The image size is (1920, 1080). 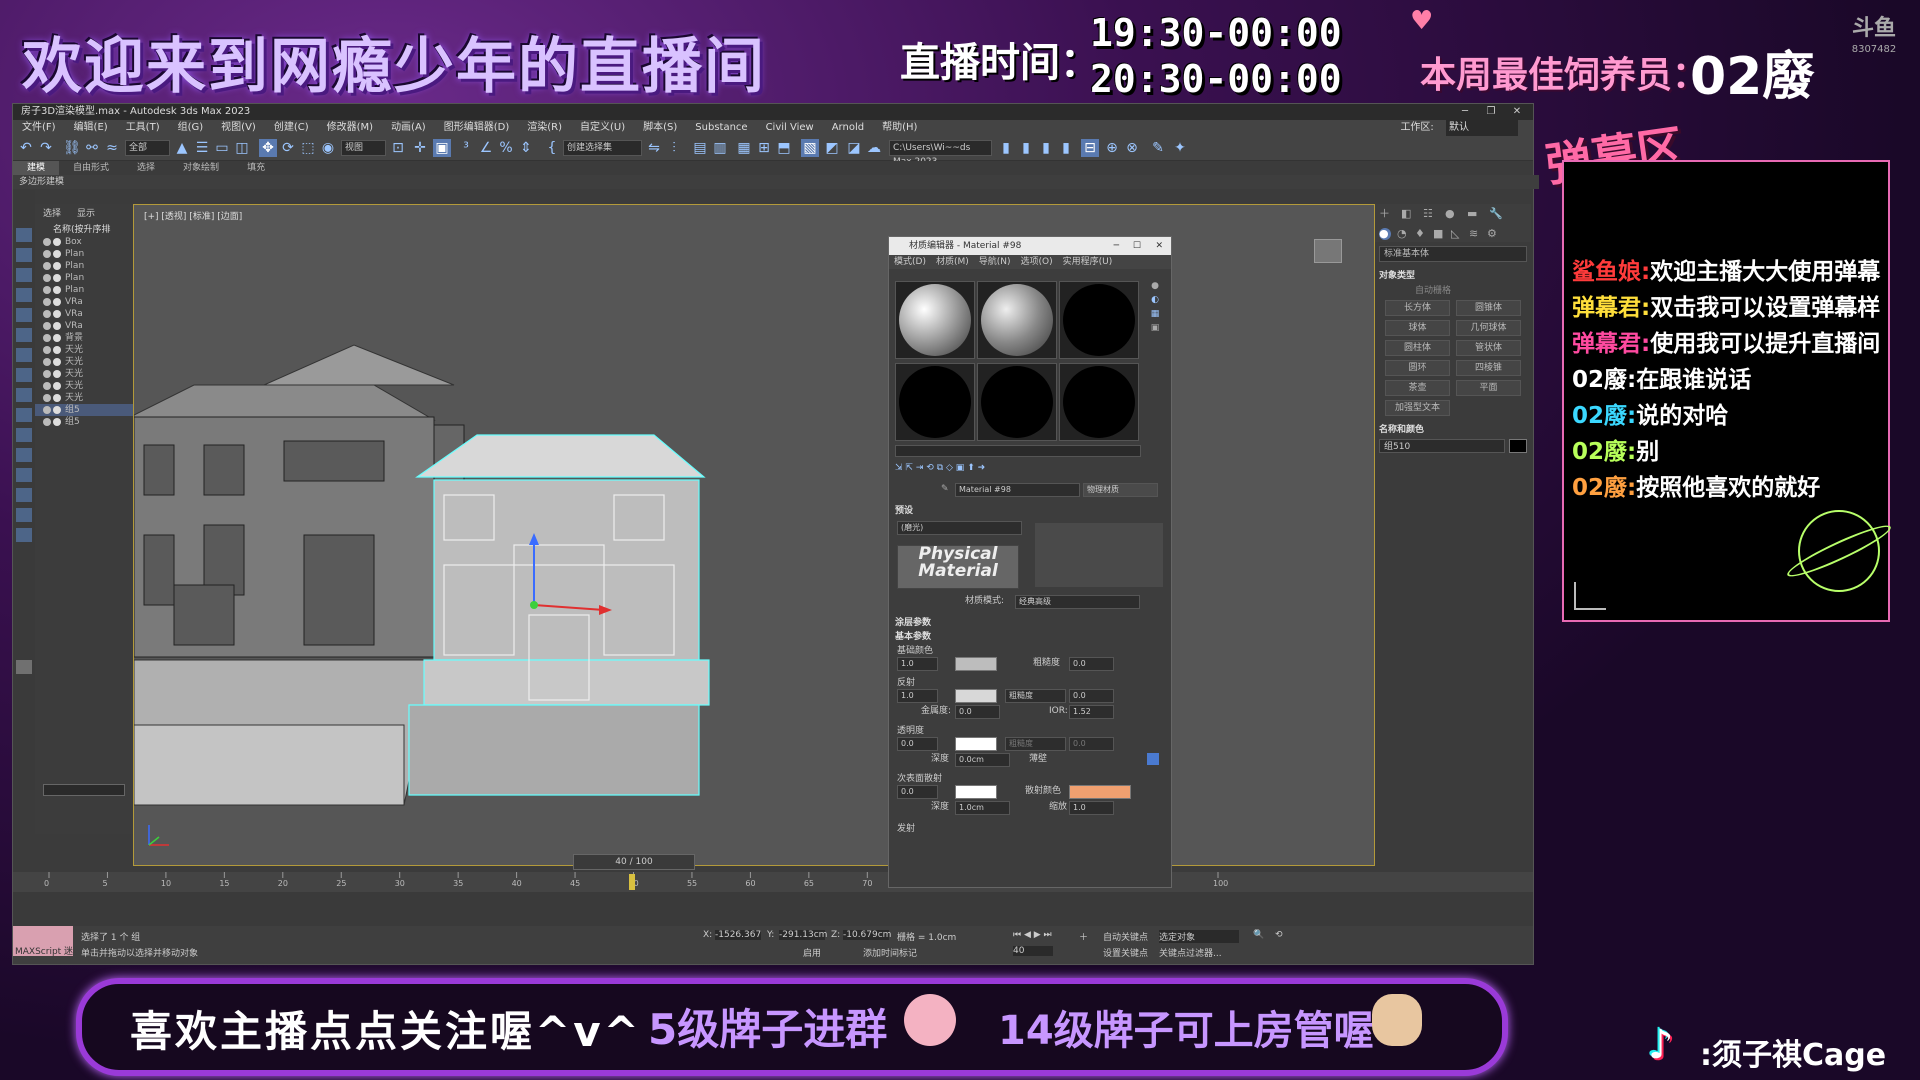 What do you see at coordinates (544, 128) in the screenshot?
I see `menu-rendering: 渲染(R)` at bounding box center [544, 128].